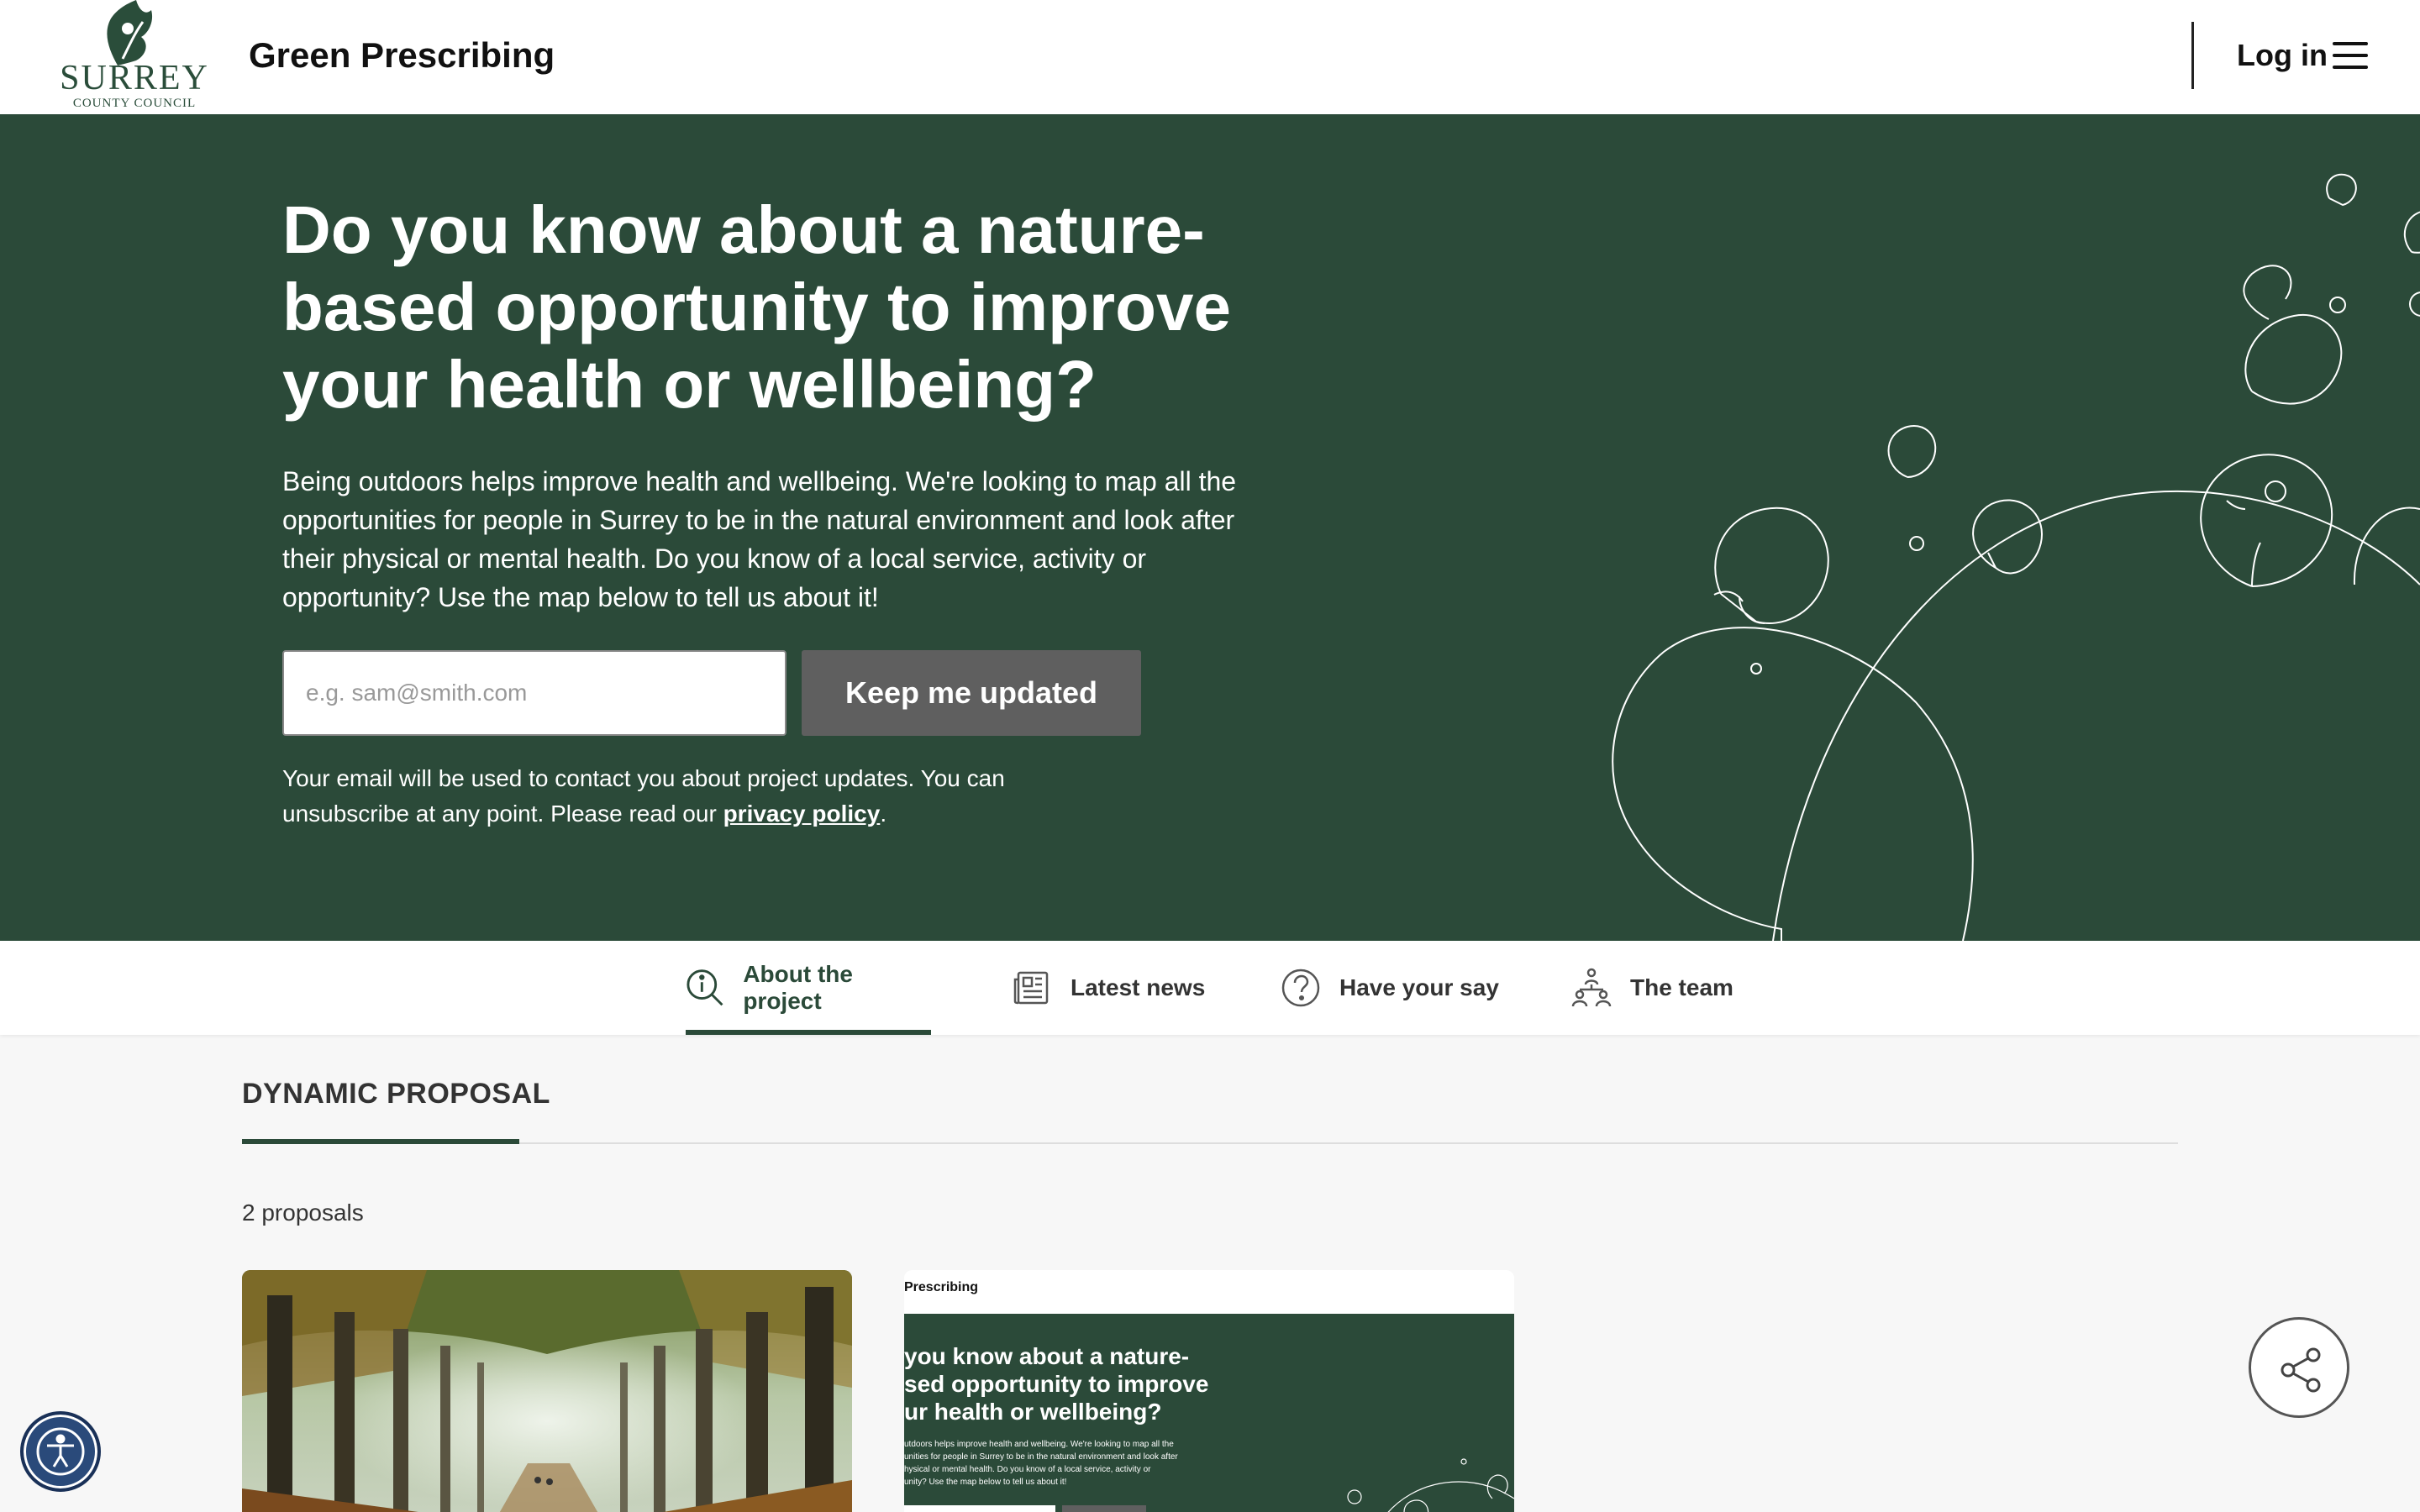  Describe the element at coordinates (1419, 987) in the screenshot. I see `tab-label: Have your say` at that location.